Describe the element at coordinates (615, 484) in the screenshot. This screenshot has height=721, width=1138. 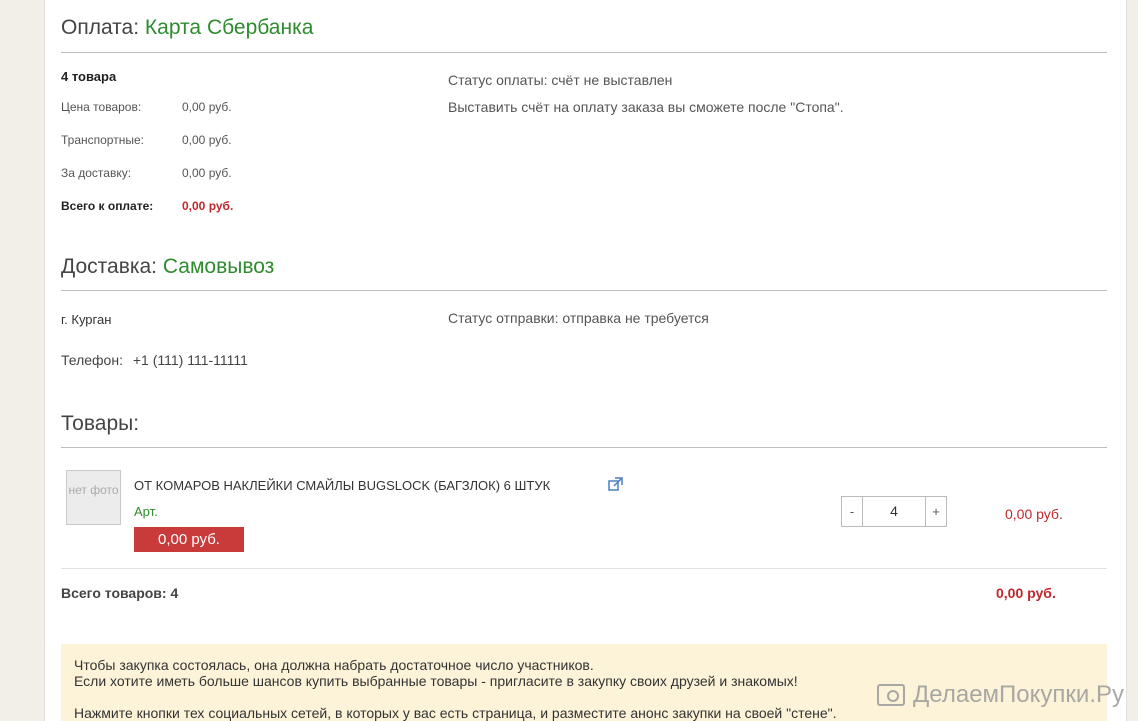
I see `external-link-icon` at that location.